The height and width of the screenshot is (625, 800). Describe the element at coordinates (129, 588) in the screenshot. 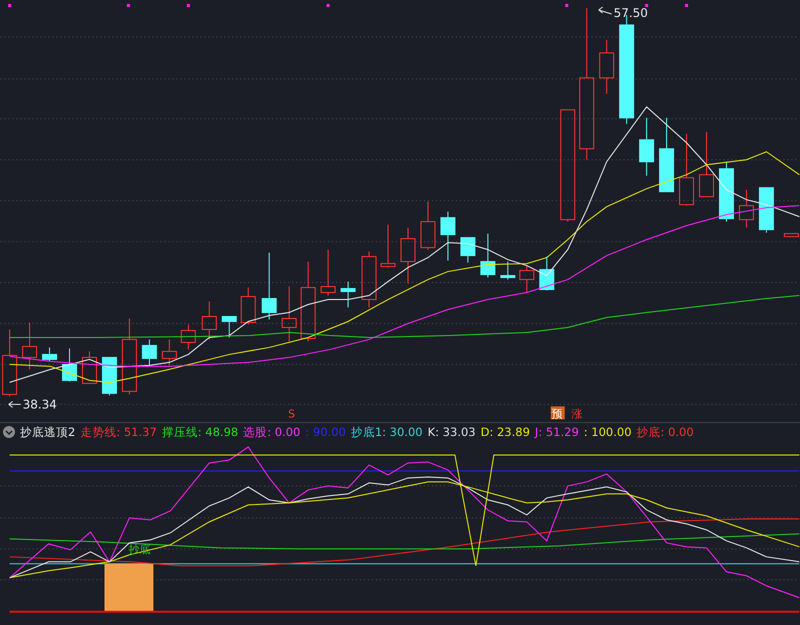

I see `signal-bar` at that location.